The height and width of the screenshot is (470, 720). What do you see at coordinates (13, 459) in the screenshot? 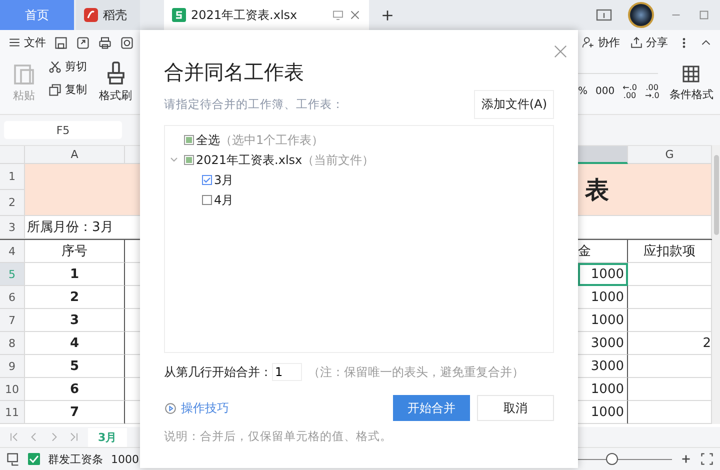
I see `macro-icon` at bounding box center [13, 459].